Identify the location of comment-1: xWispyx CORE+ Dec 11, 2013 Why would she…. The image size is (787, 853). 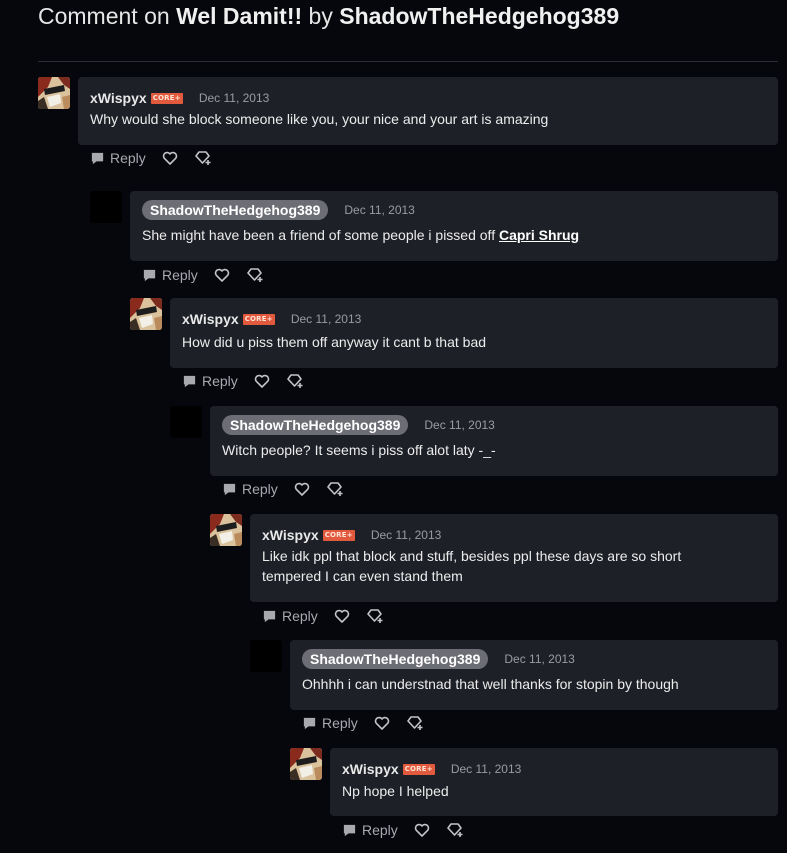
(408, 127).